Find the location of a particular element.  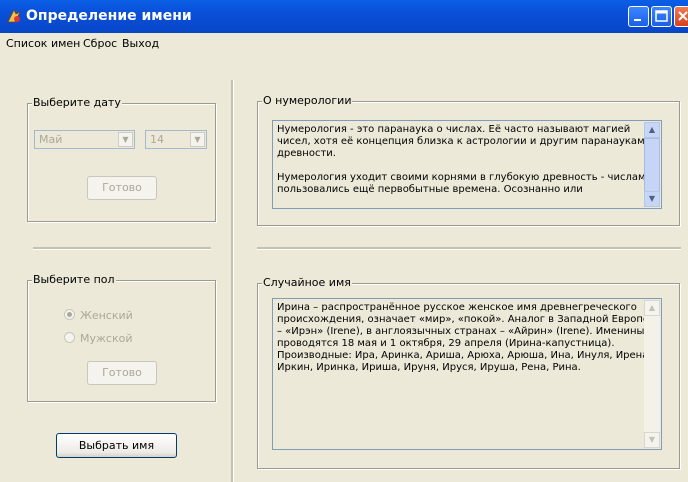

day-select: 14 ▼ is located at coordinates (176, 139).